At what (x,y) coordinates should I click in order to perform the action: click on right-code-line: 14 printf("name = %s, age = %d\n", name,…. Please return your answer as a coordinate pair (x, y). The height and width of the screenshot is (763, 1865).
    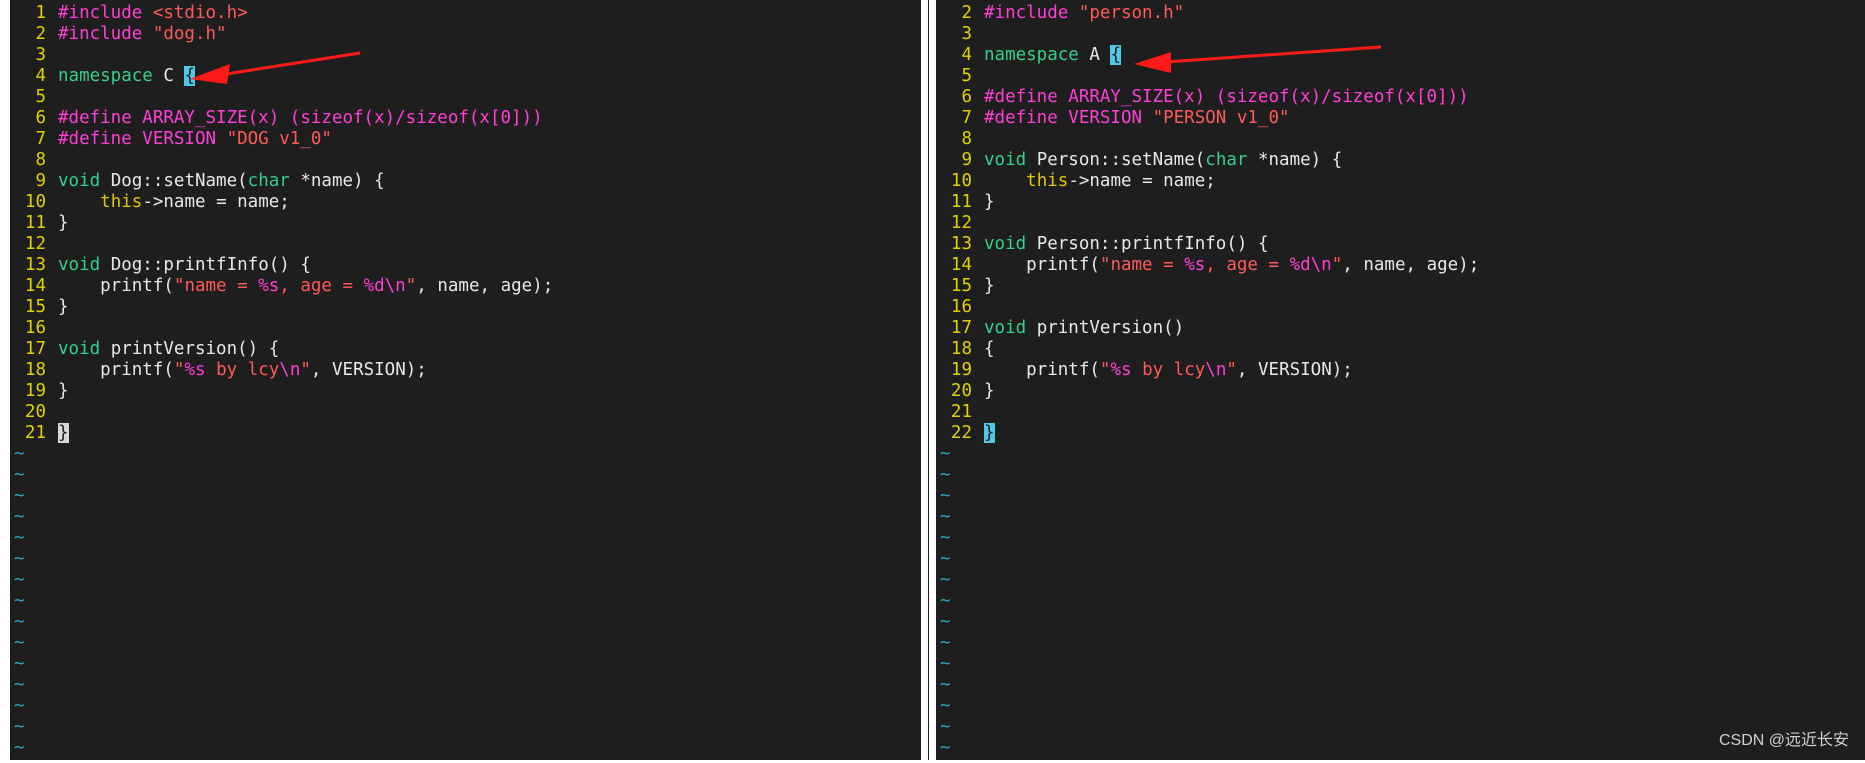
    Looking at the image, I should click on (1400, 265).